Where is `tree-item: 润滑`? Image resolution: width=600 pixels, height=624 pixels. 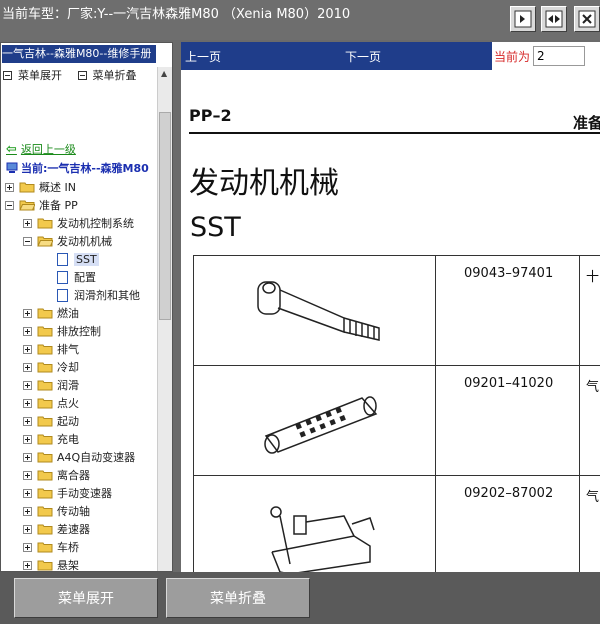
tree-item: 润滑 is located at coordinates (51, 385).